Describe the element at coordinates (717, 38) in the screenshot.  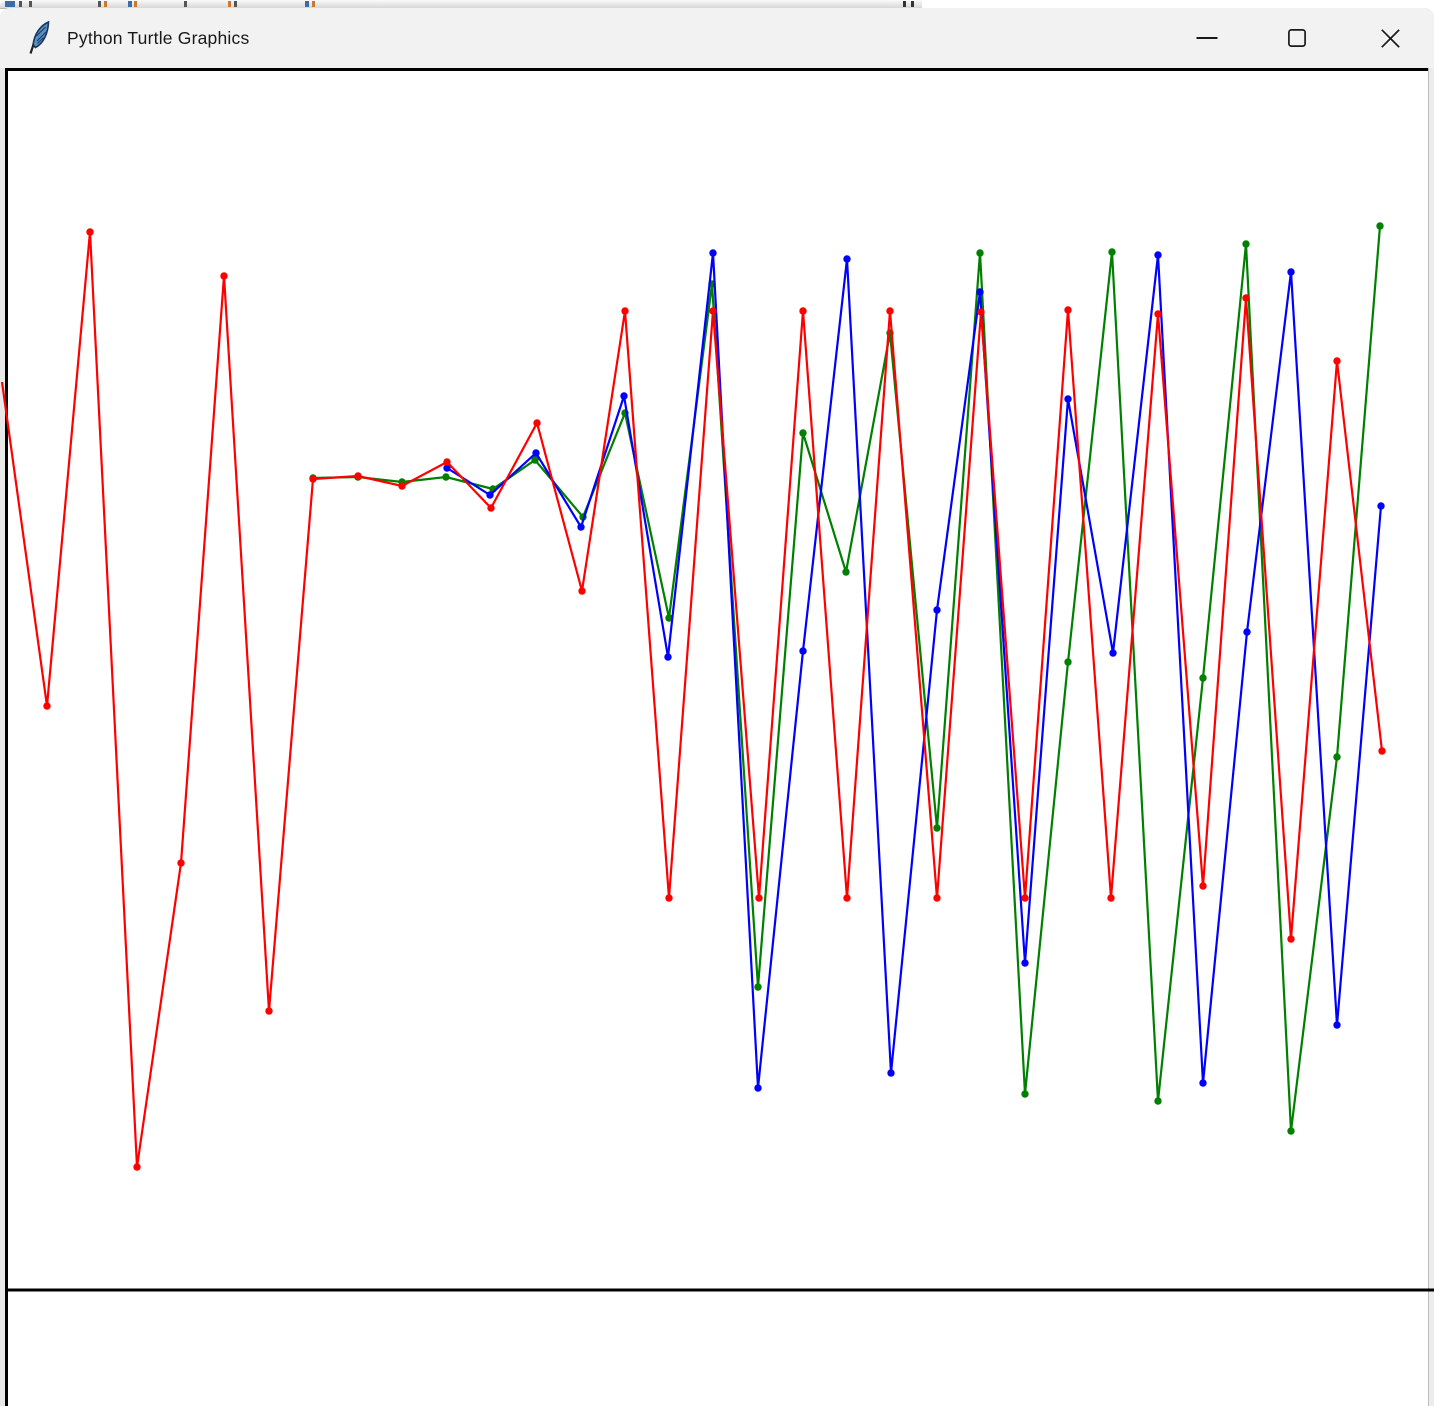
I see `title-bar: Python Turtle Graphics` at that location.